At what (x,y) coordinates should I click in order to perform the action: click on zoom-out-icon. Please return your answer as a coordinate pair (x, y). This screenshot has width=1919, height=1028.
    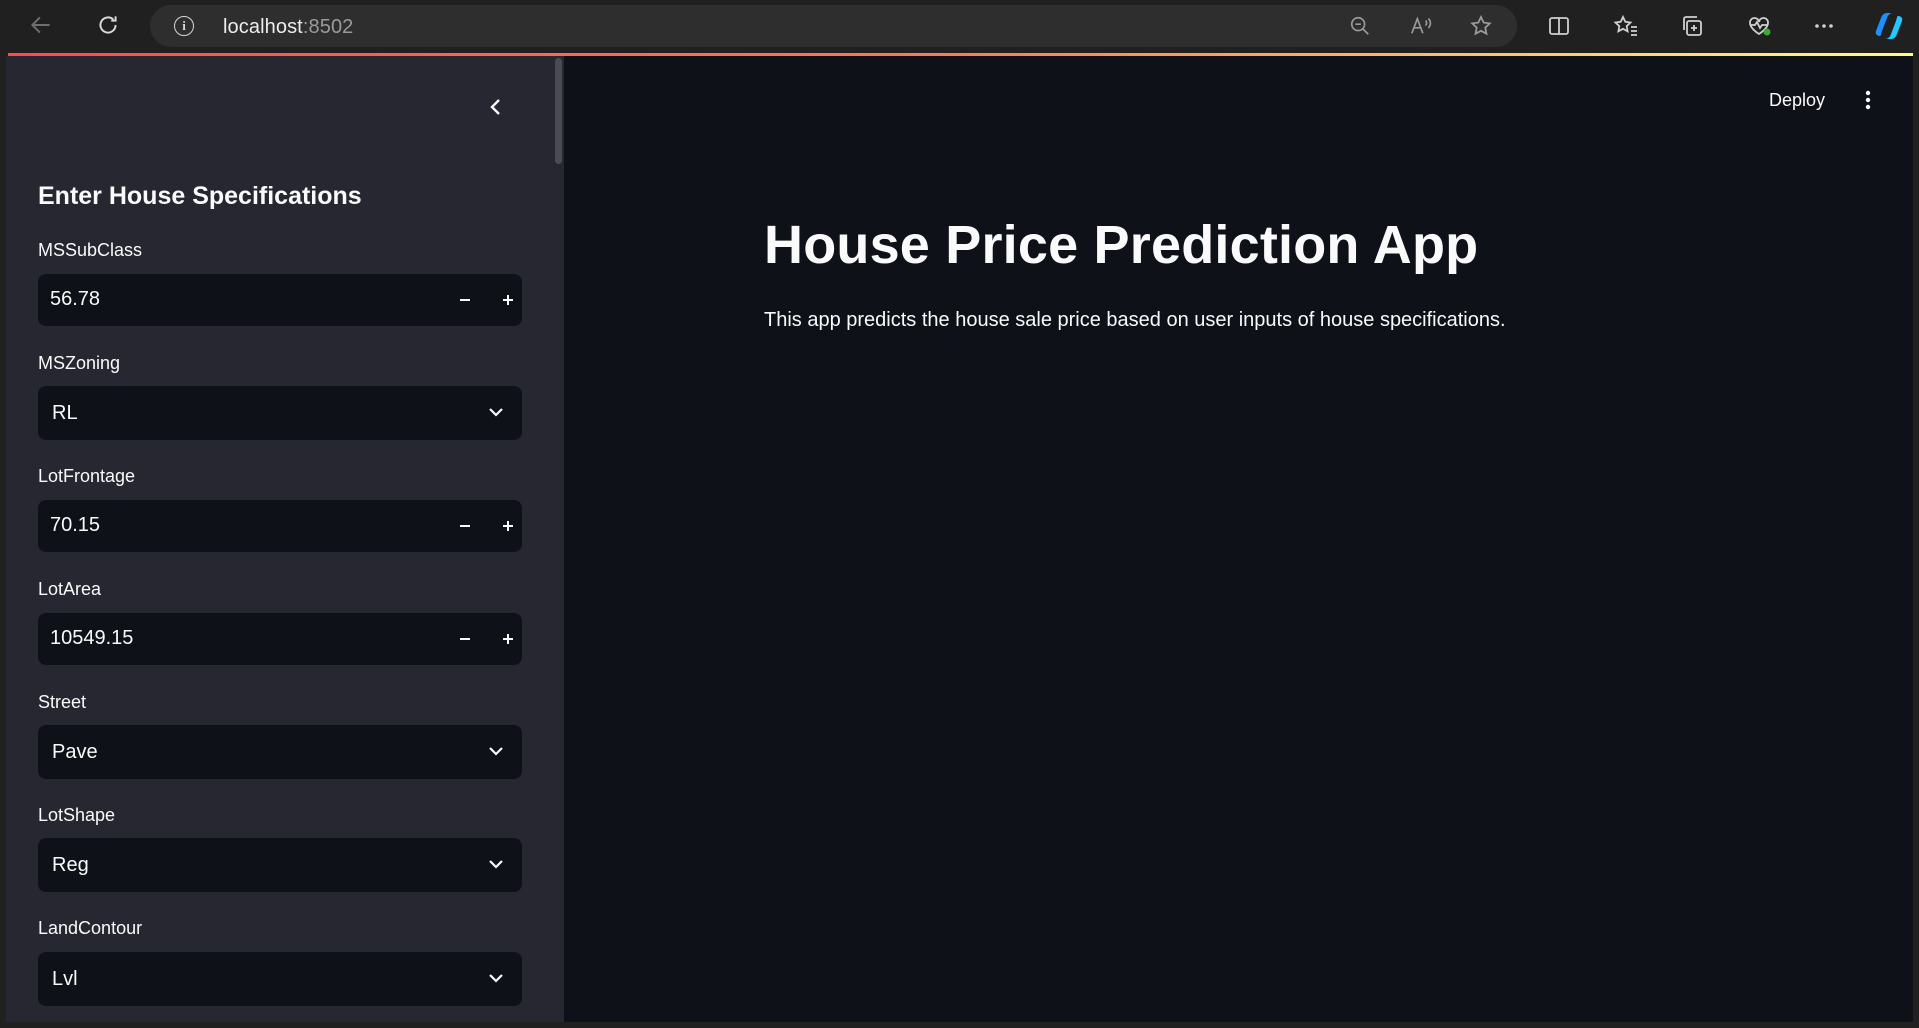
    Looking at the image, I should click on (1360, 26).